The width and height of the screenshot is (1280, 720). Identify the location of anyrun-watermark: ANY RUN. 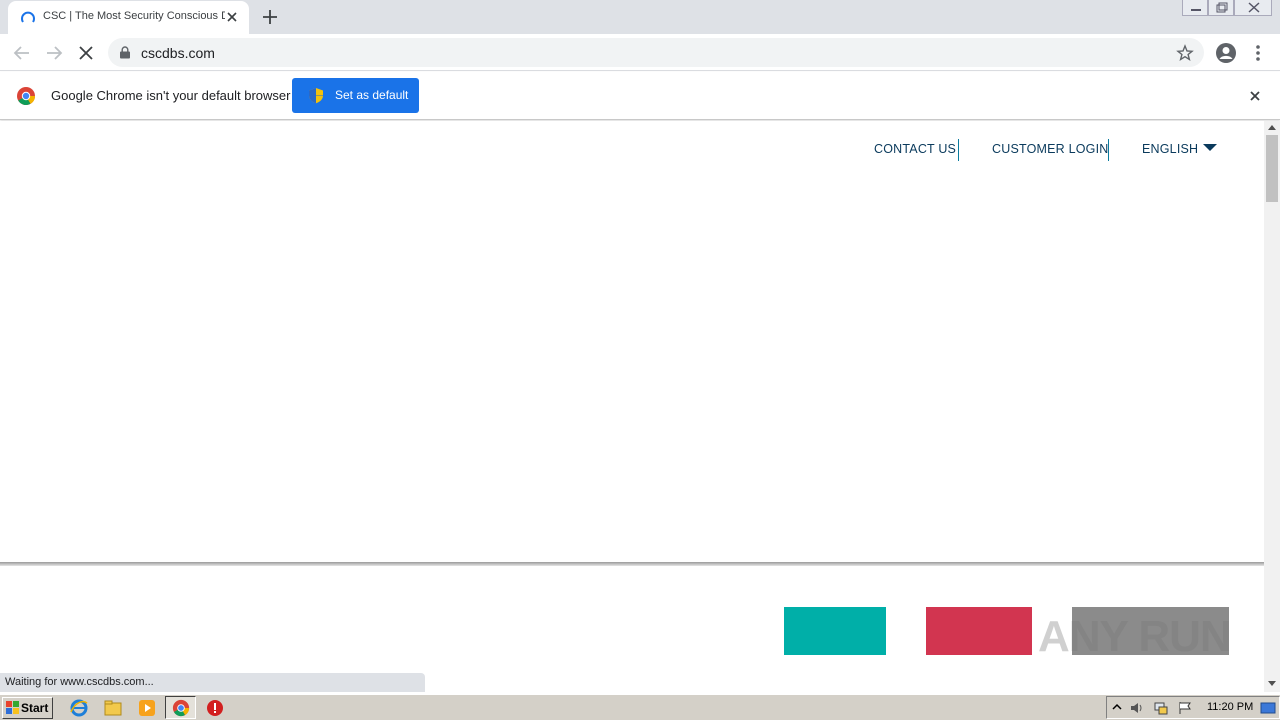
(1136, 637).